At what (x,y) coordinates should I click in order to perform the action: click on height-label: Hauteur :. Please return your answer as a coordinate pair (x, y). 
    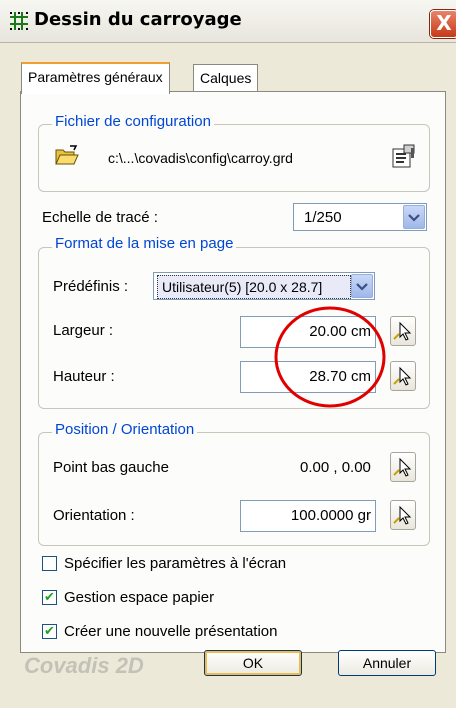
    Looking at the image, I should click on (84, 376).